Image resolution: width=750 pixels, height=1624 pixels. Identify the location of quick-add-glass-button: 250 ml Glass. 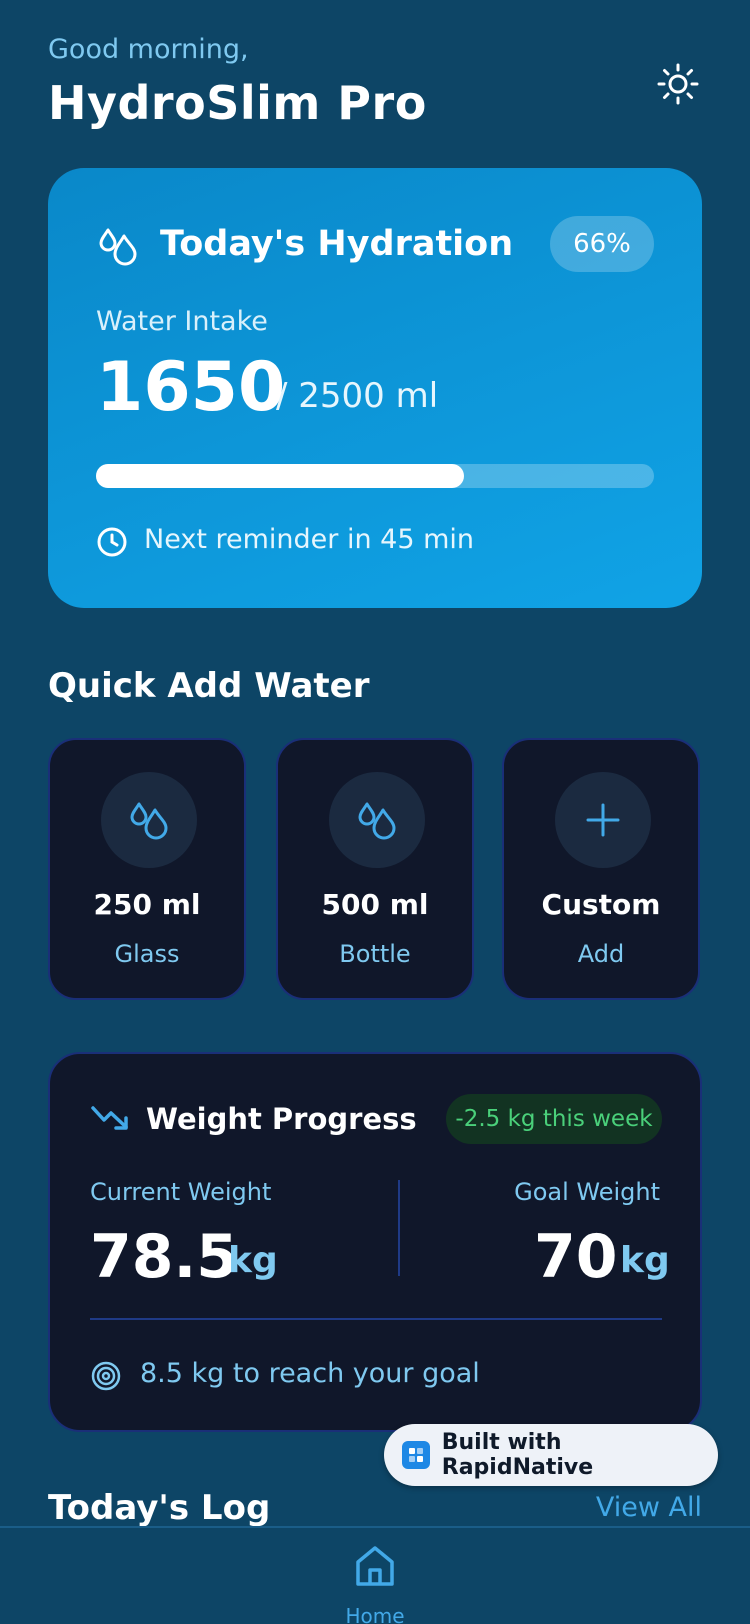
(147, 869).